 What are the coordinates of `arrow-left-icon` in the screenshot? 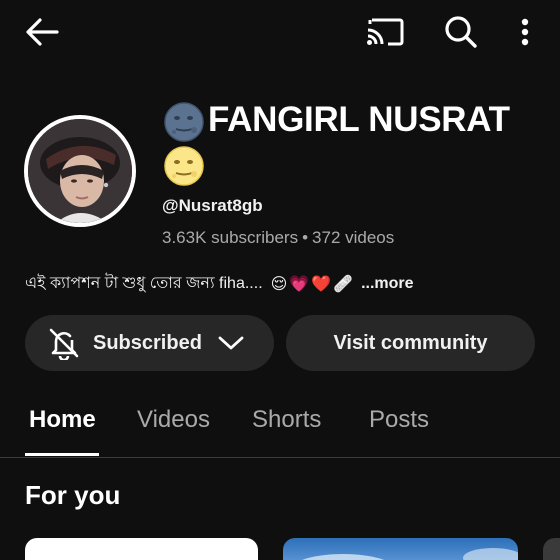 It's located at (42, 32).